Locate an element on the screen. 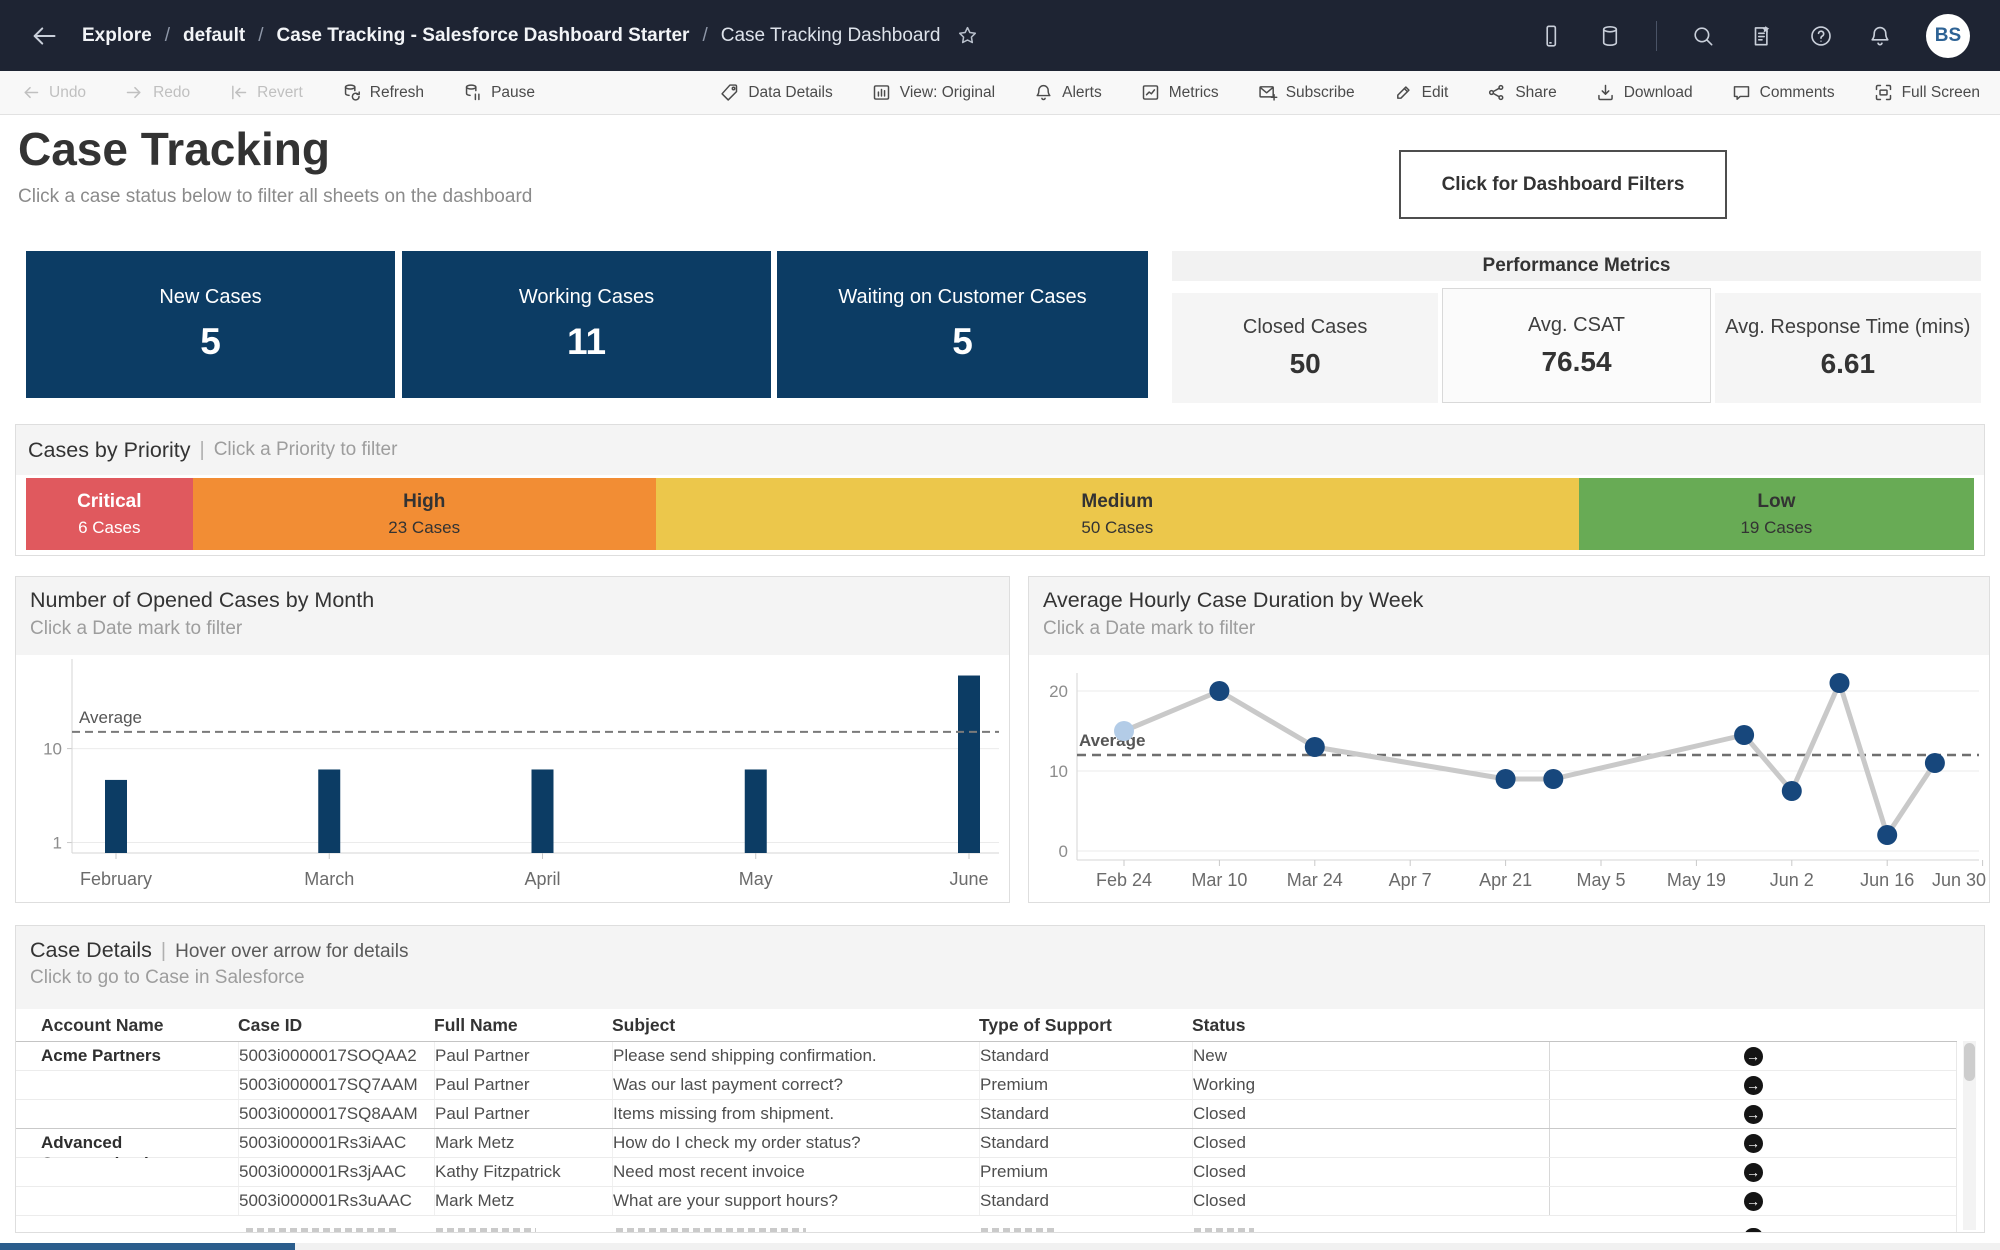 The width and height of the screenshot is (2000, 1250). back-button is located at coordinates (44, 36).